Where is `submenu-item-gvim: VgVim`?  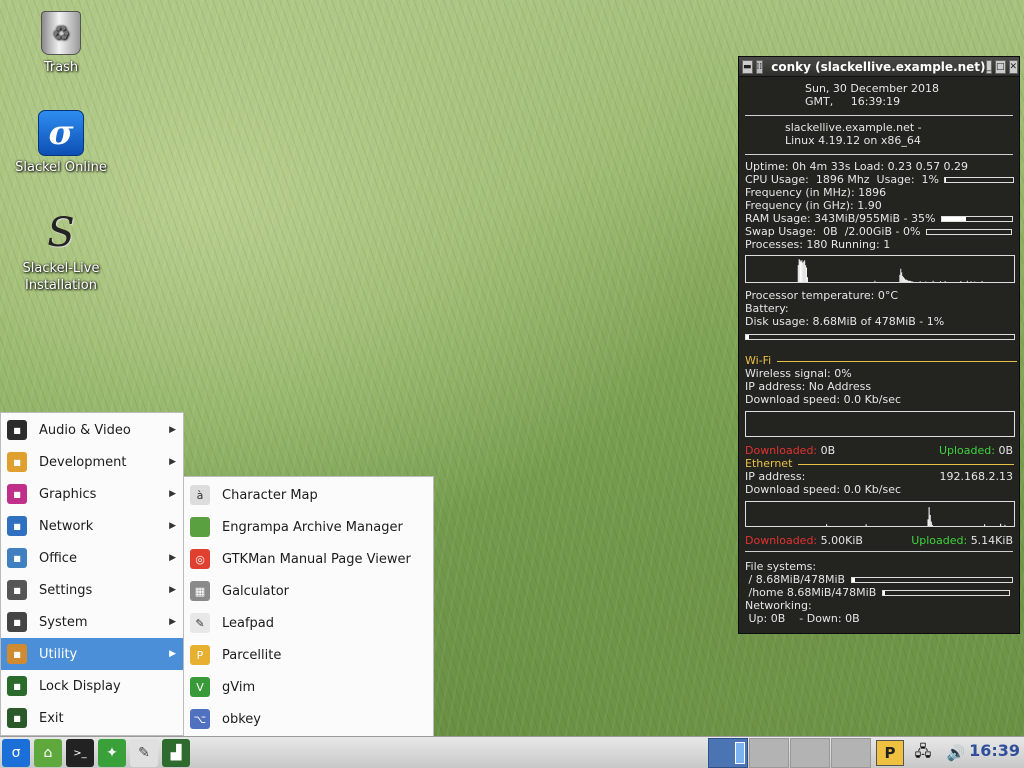 submenu-item-gvim: VgVim is located at coordinates (308, 687).